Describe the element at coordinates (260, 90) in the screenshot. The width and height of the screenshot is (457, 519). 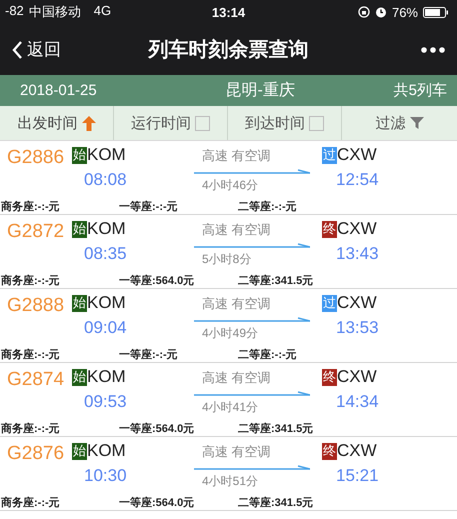
I see `route-label: 昆明-重庆` at that location.